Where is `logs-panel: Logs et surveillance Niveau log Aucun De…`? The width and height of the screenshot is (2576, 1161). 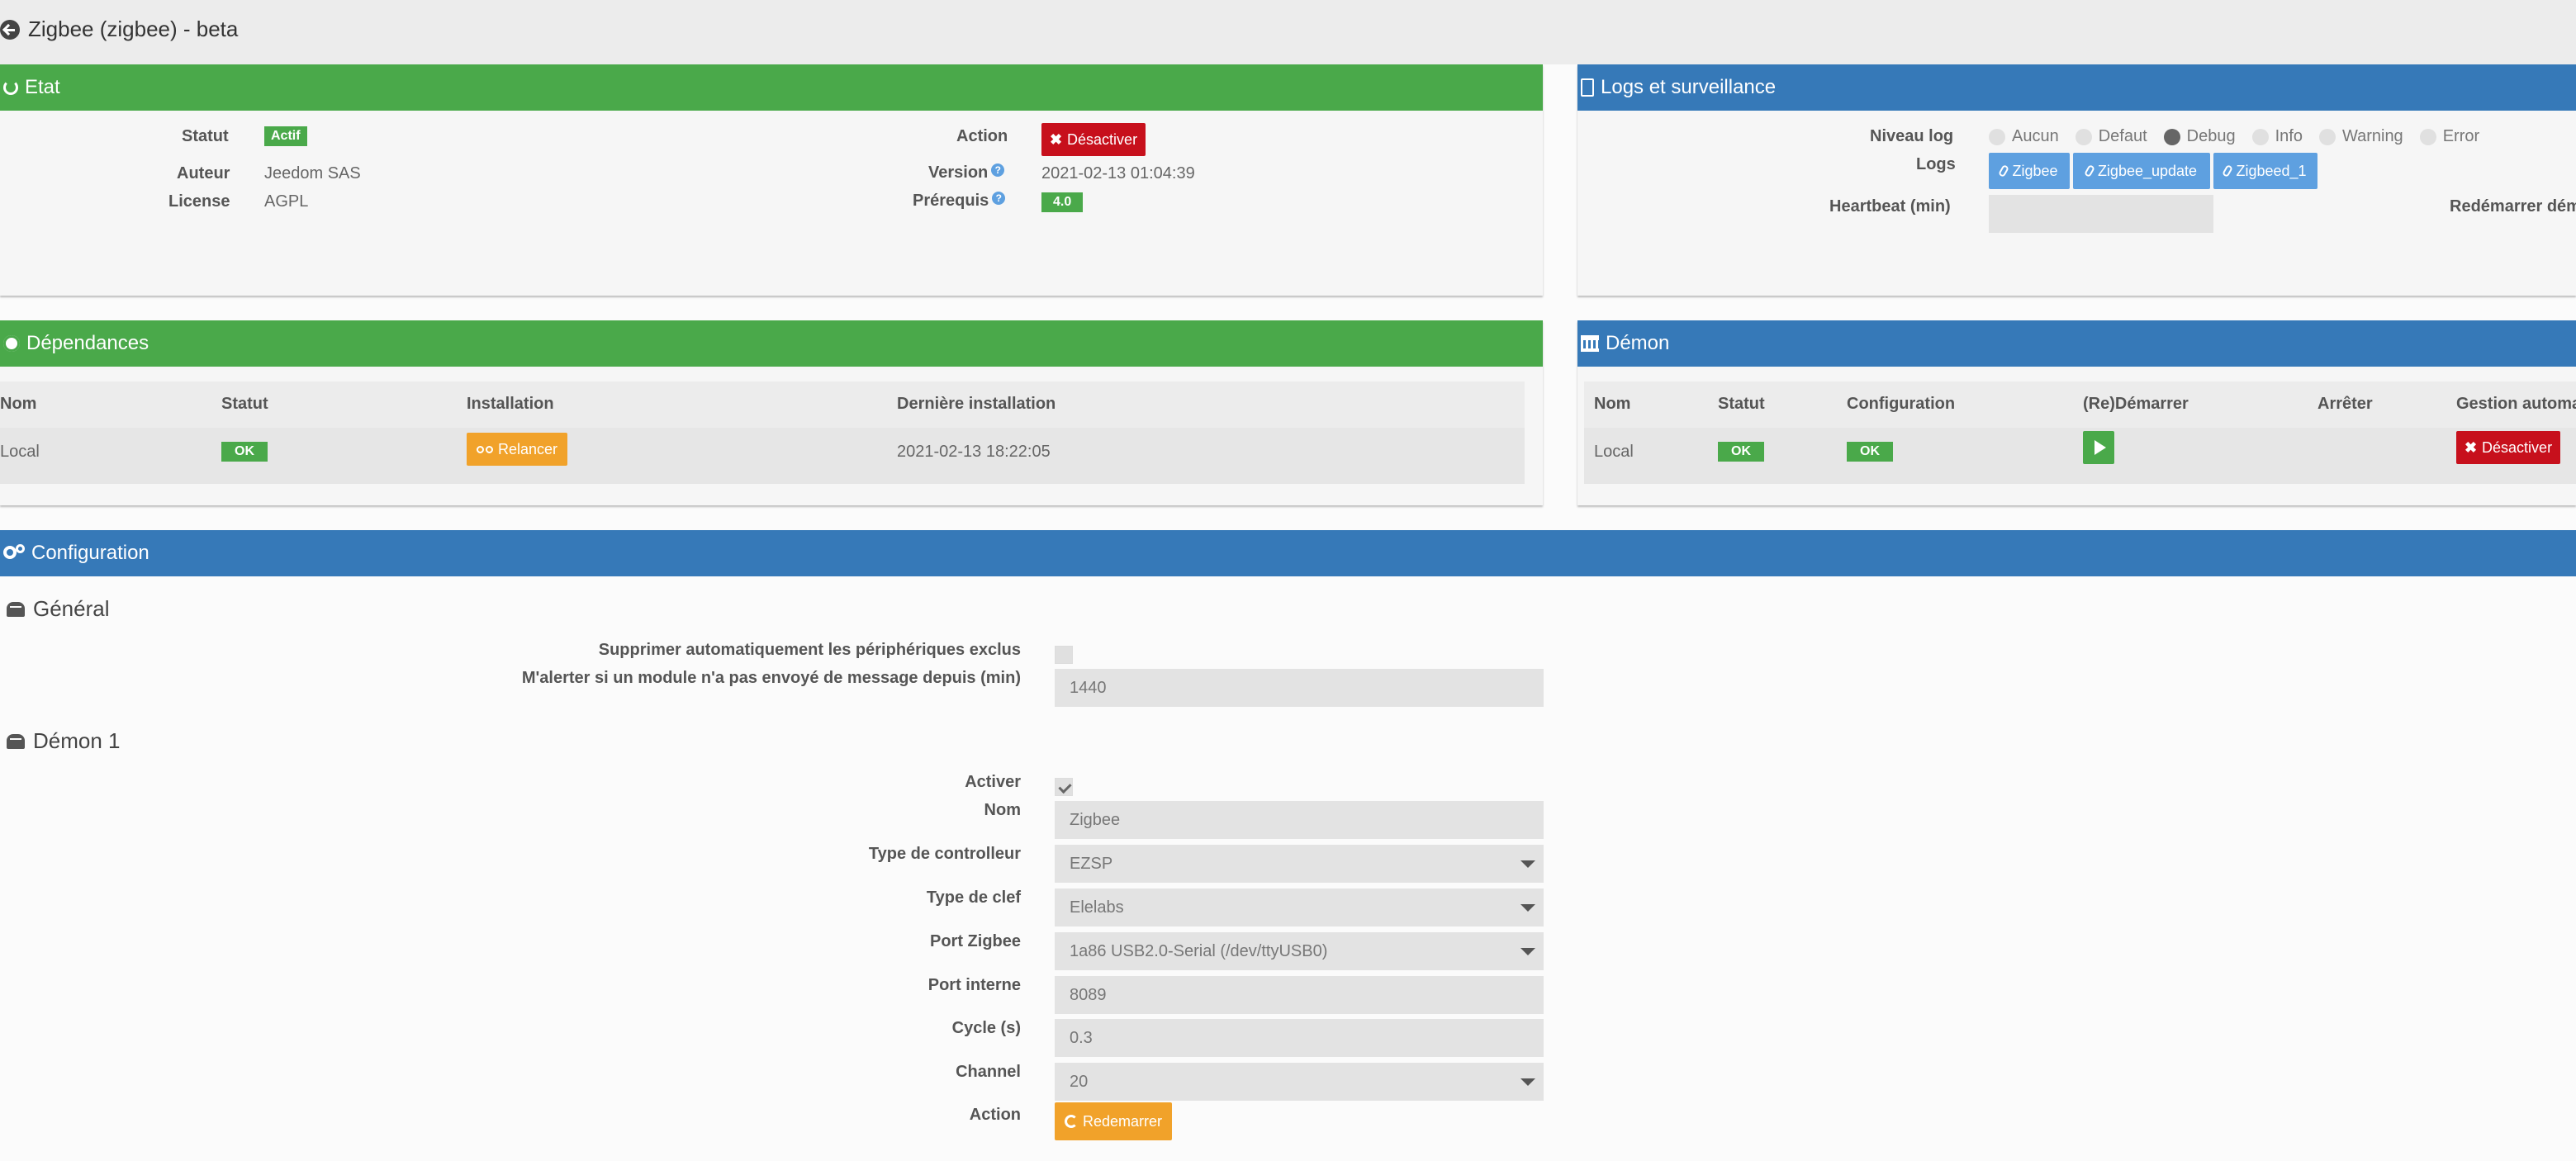 logs-panel: Logs et surveillance Niveau log Aucun De… is located at coordinates (2076, 180).